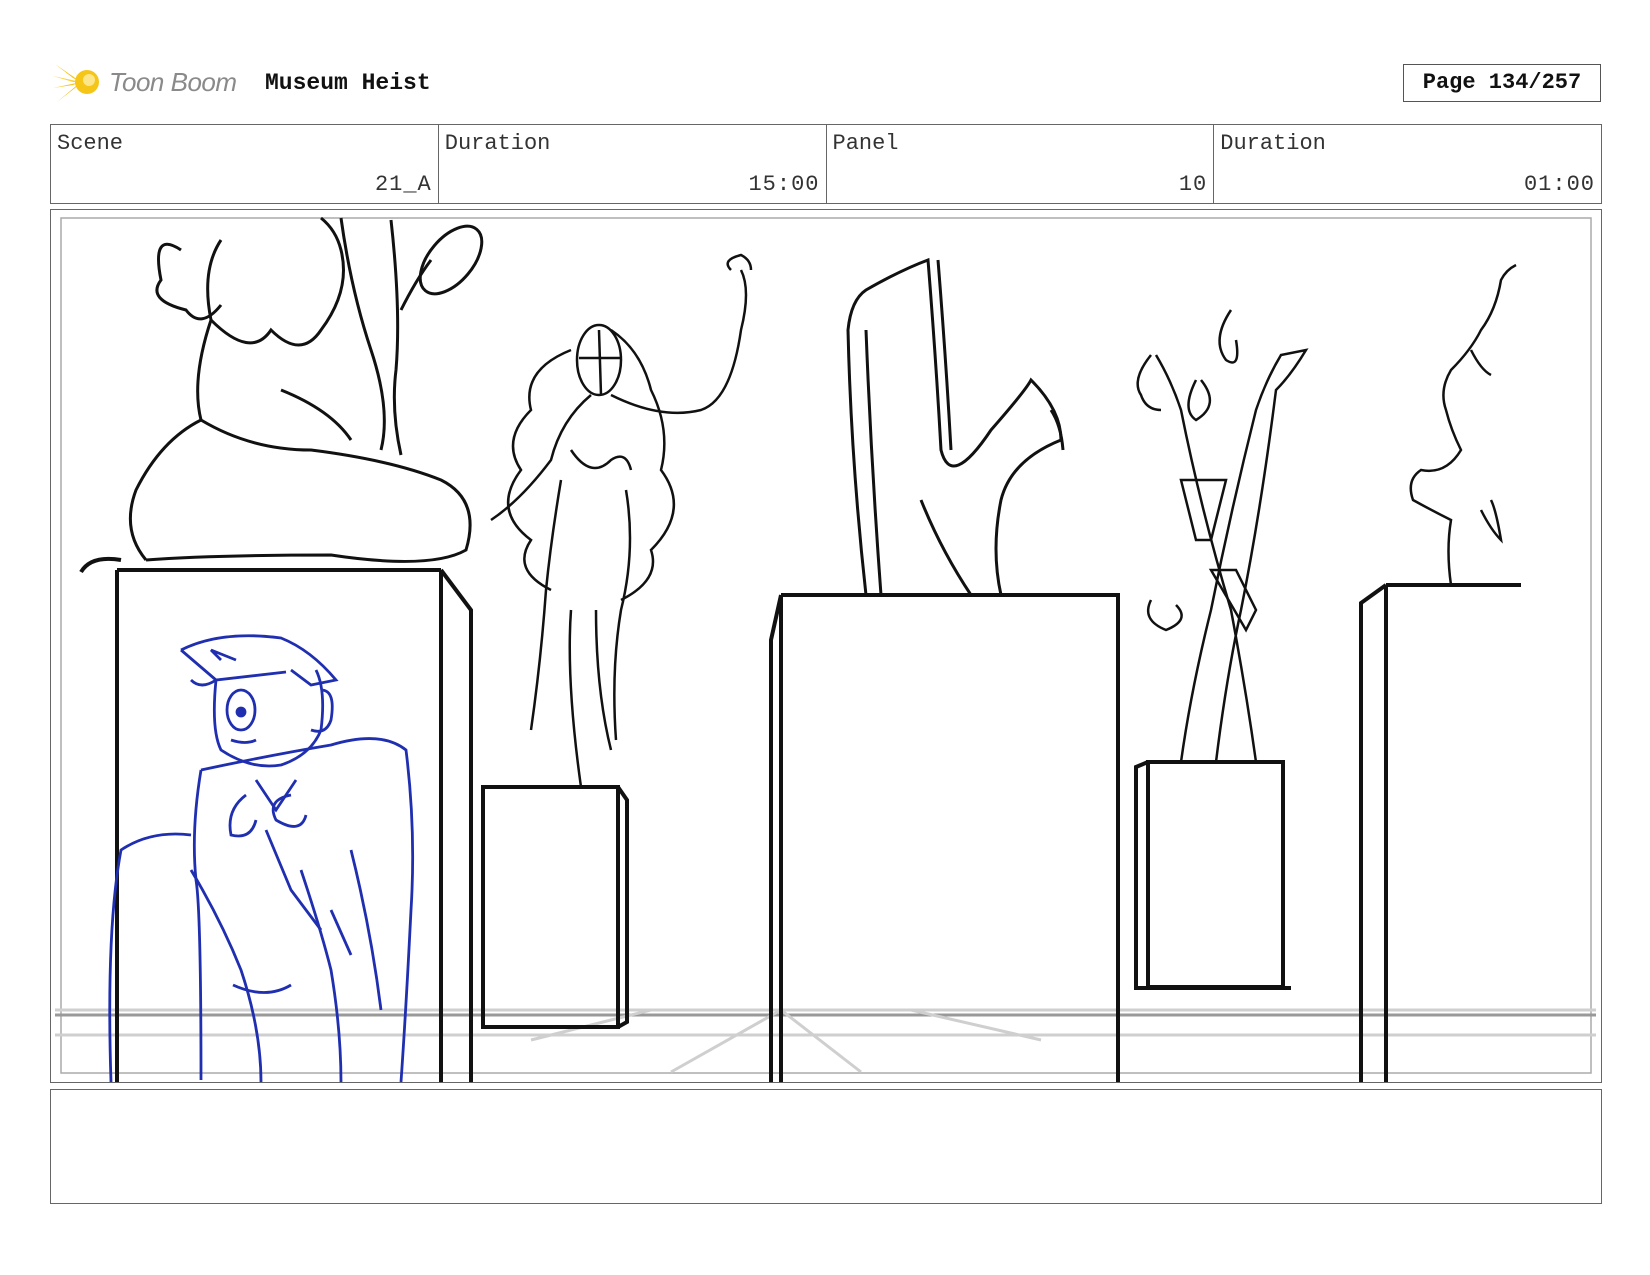 This screenshot has width=1650, height=1275. Describe the element at coordinates (1502, 83) in the screenshot. I see `page-indicator: Page 134/257` at that location.